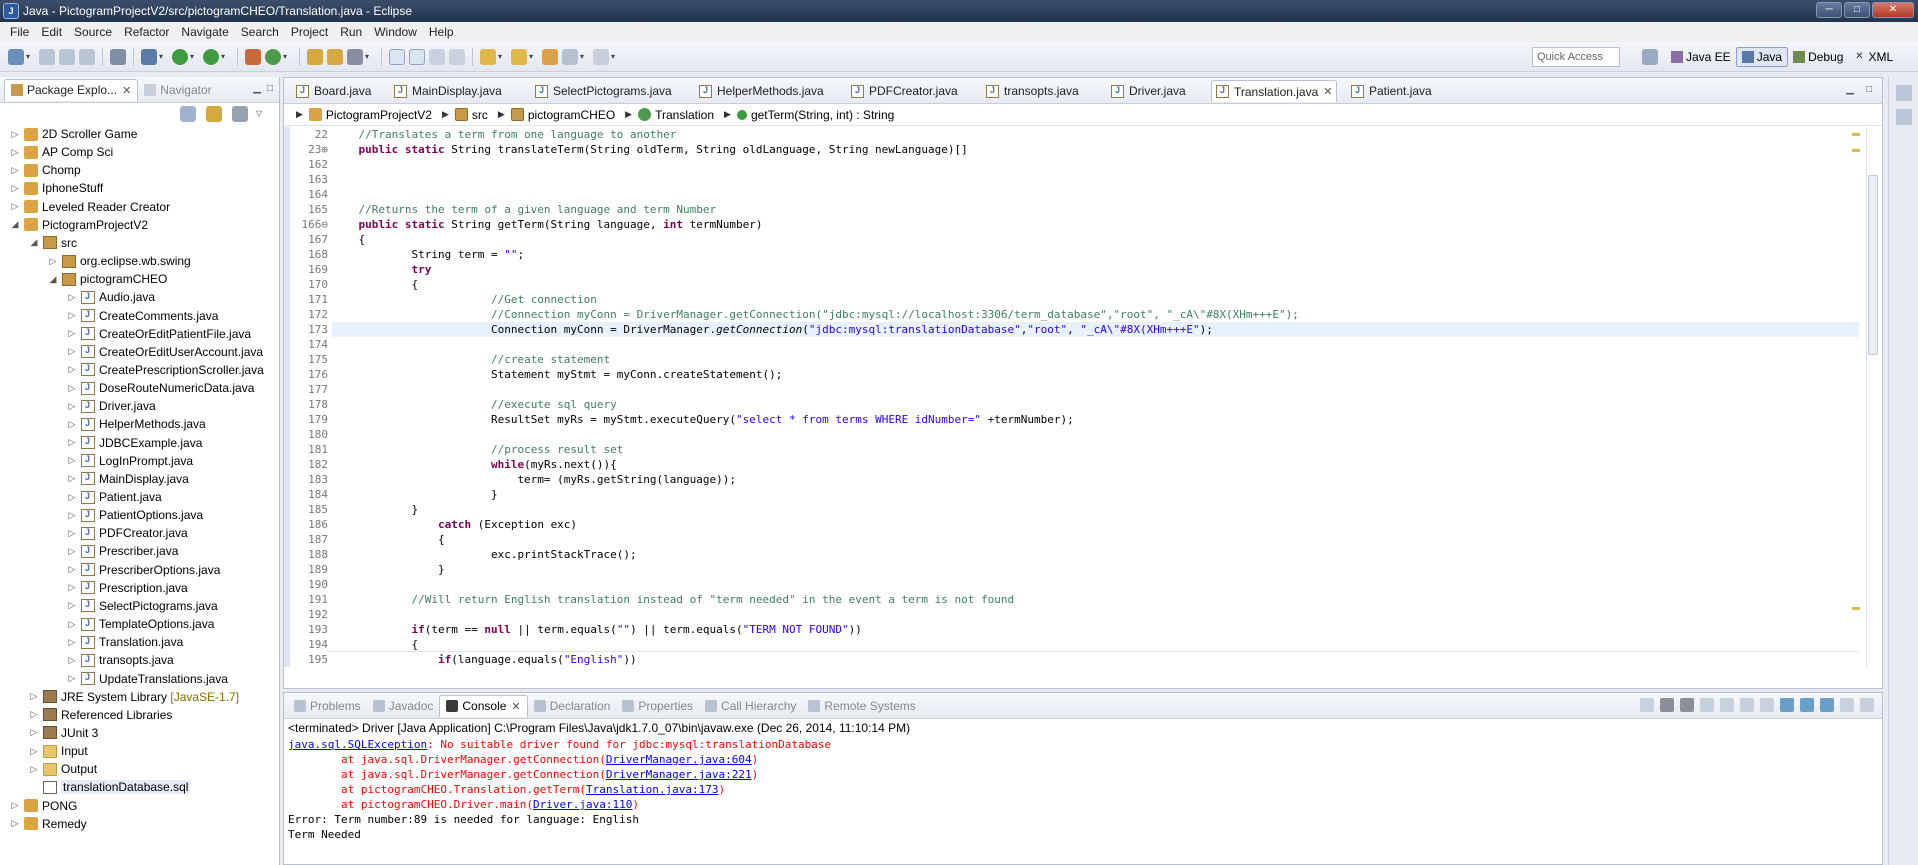 The width and height of the screenshot is (1918, 865). Describe the element at coordinates (225, 57) in the screenshot. I see `external-tool-dropdown-icon: ▾` at that location.